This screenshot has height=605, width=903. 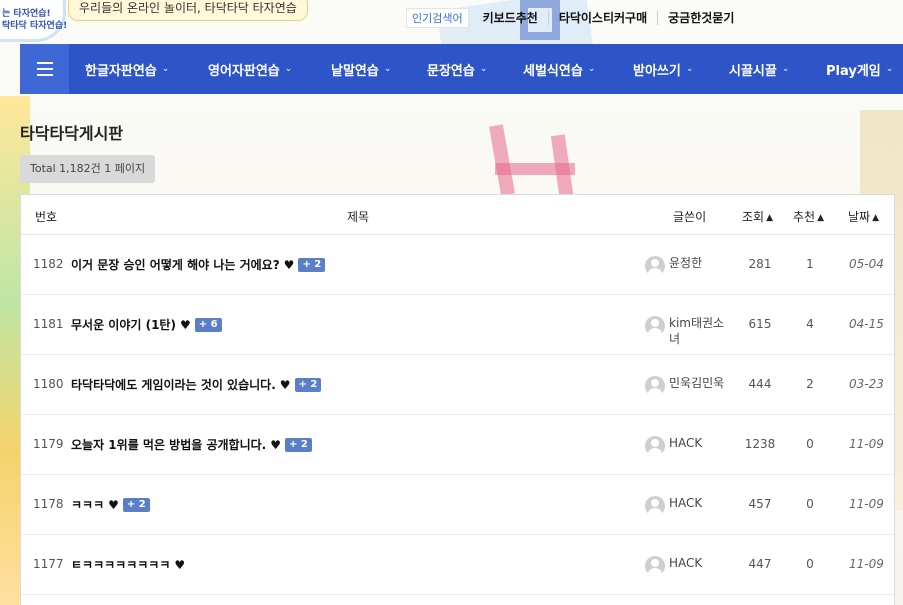 I want to click on post-title: 무서운 이야기 (1탄), so click(x=123, y=325).